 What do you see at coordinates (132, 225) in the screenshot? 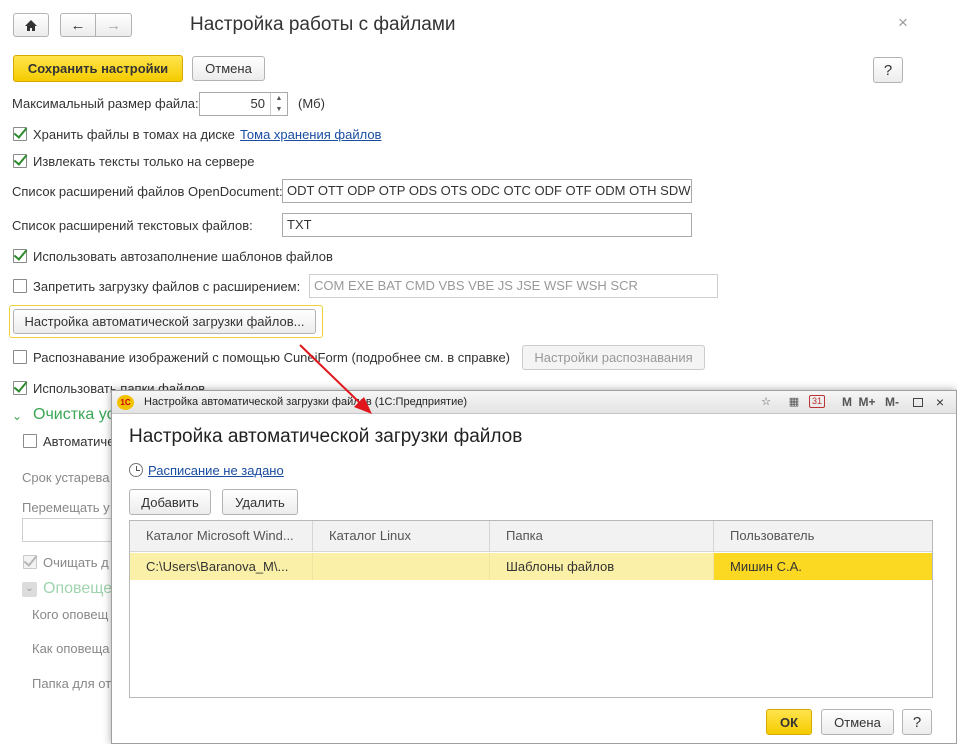
I see `text-ext-label: Список расширений текстовых файлов:` at bounding box center [132, 225].